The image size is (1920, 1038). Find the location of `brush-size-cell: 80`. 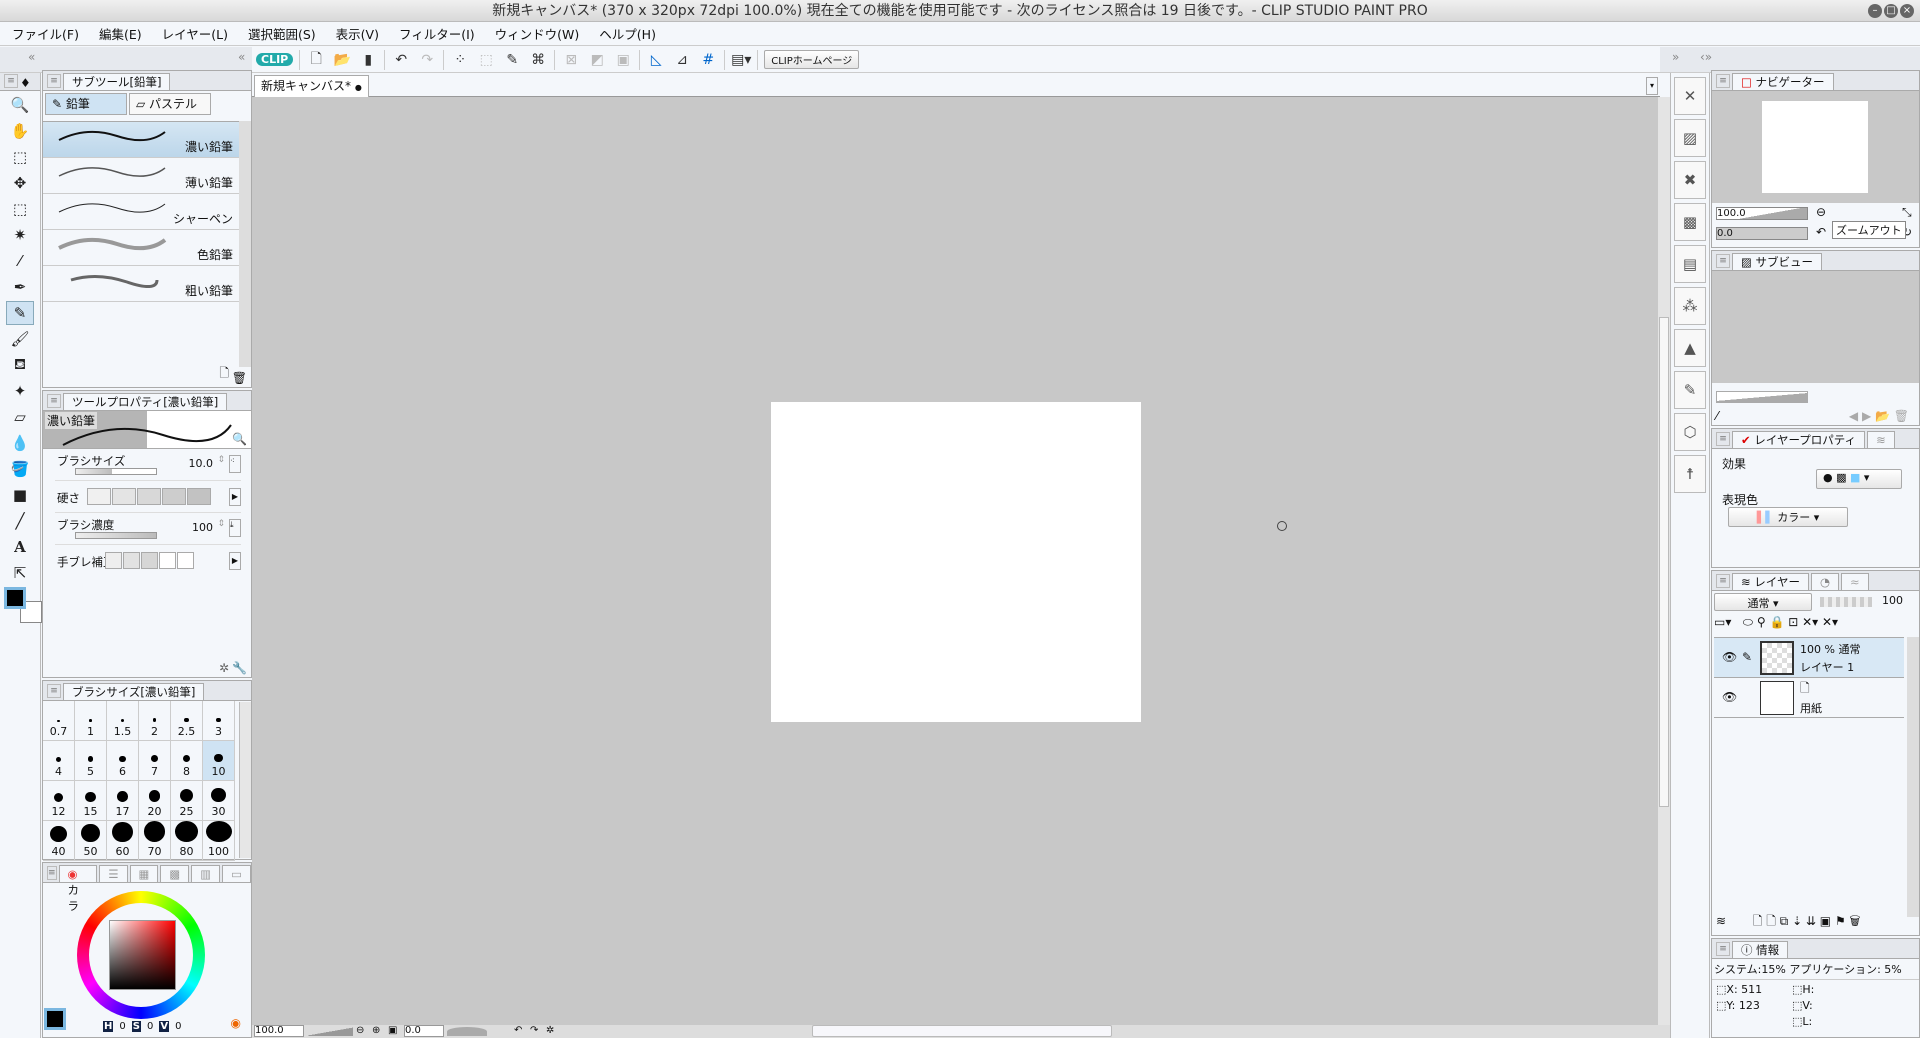

brush-size-cell: 80 is located at coordinates (187, 841).